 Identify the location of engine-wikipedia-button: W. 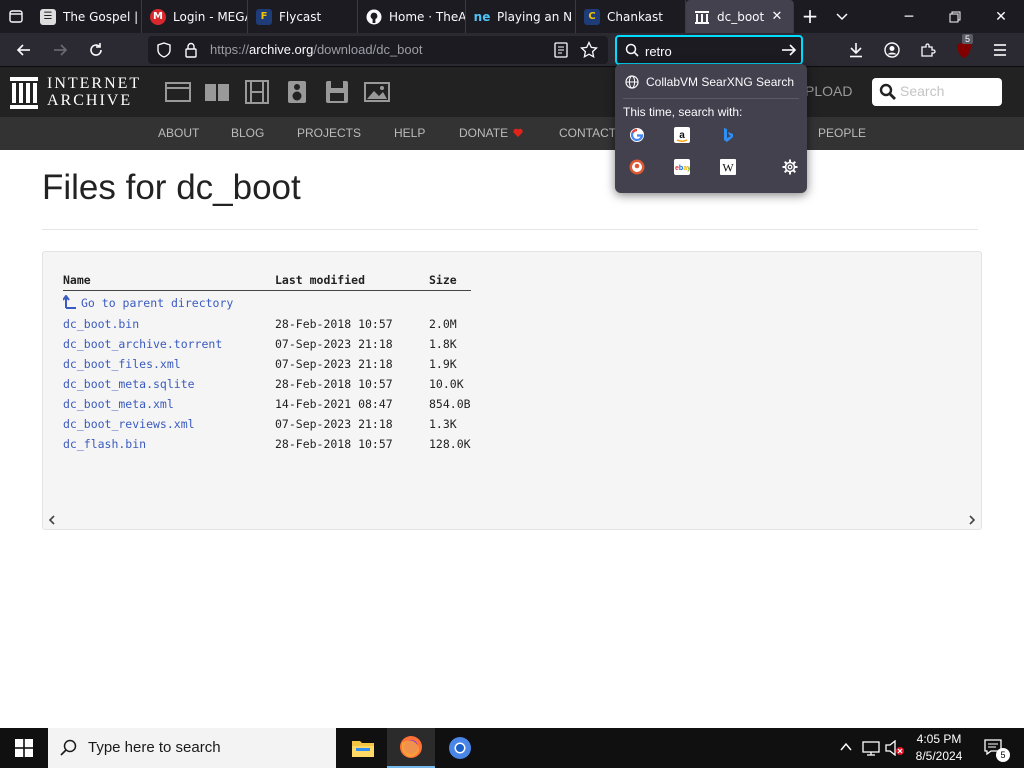
(728, 167).